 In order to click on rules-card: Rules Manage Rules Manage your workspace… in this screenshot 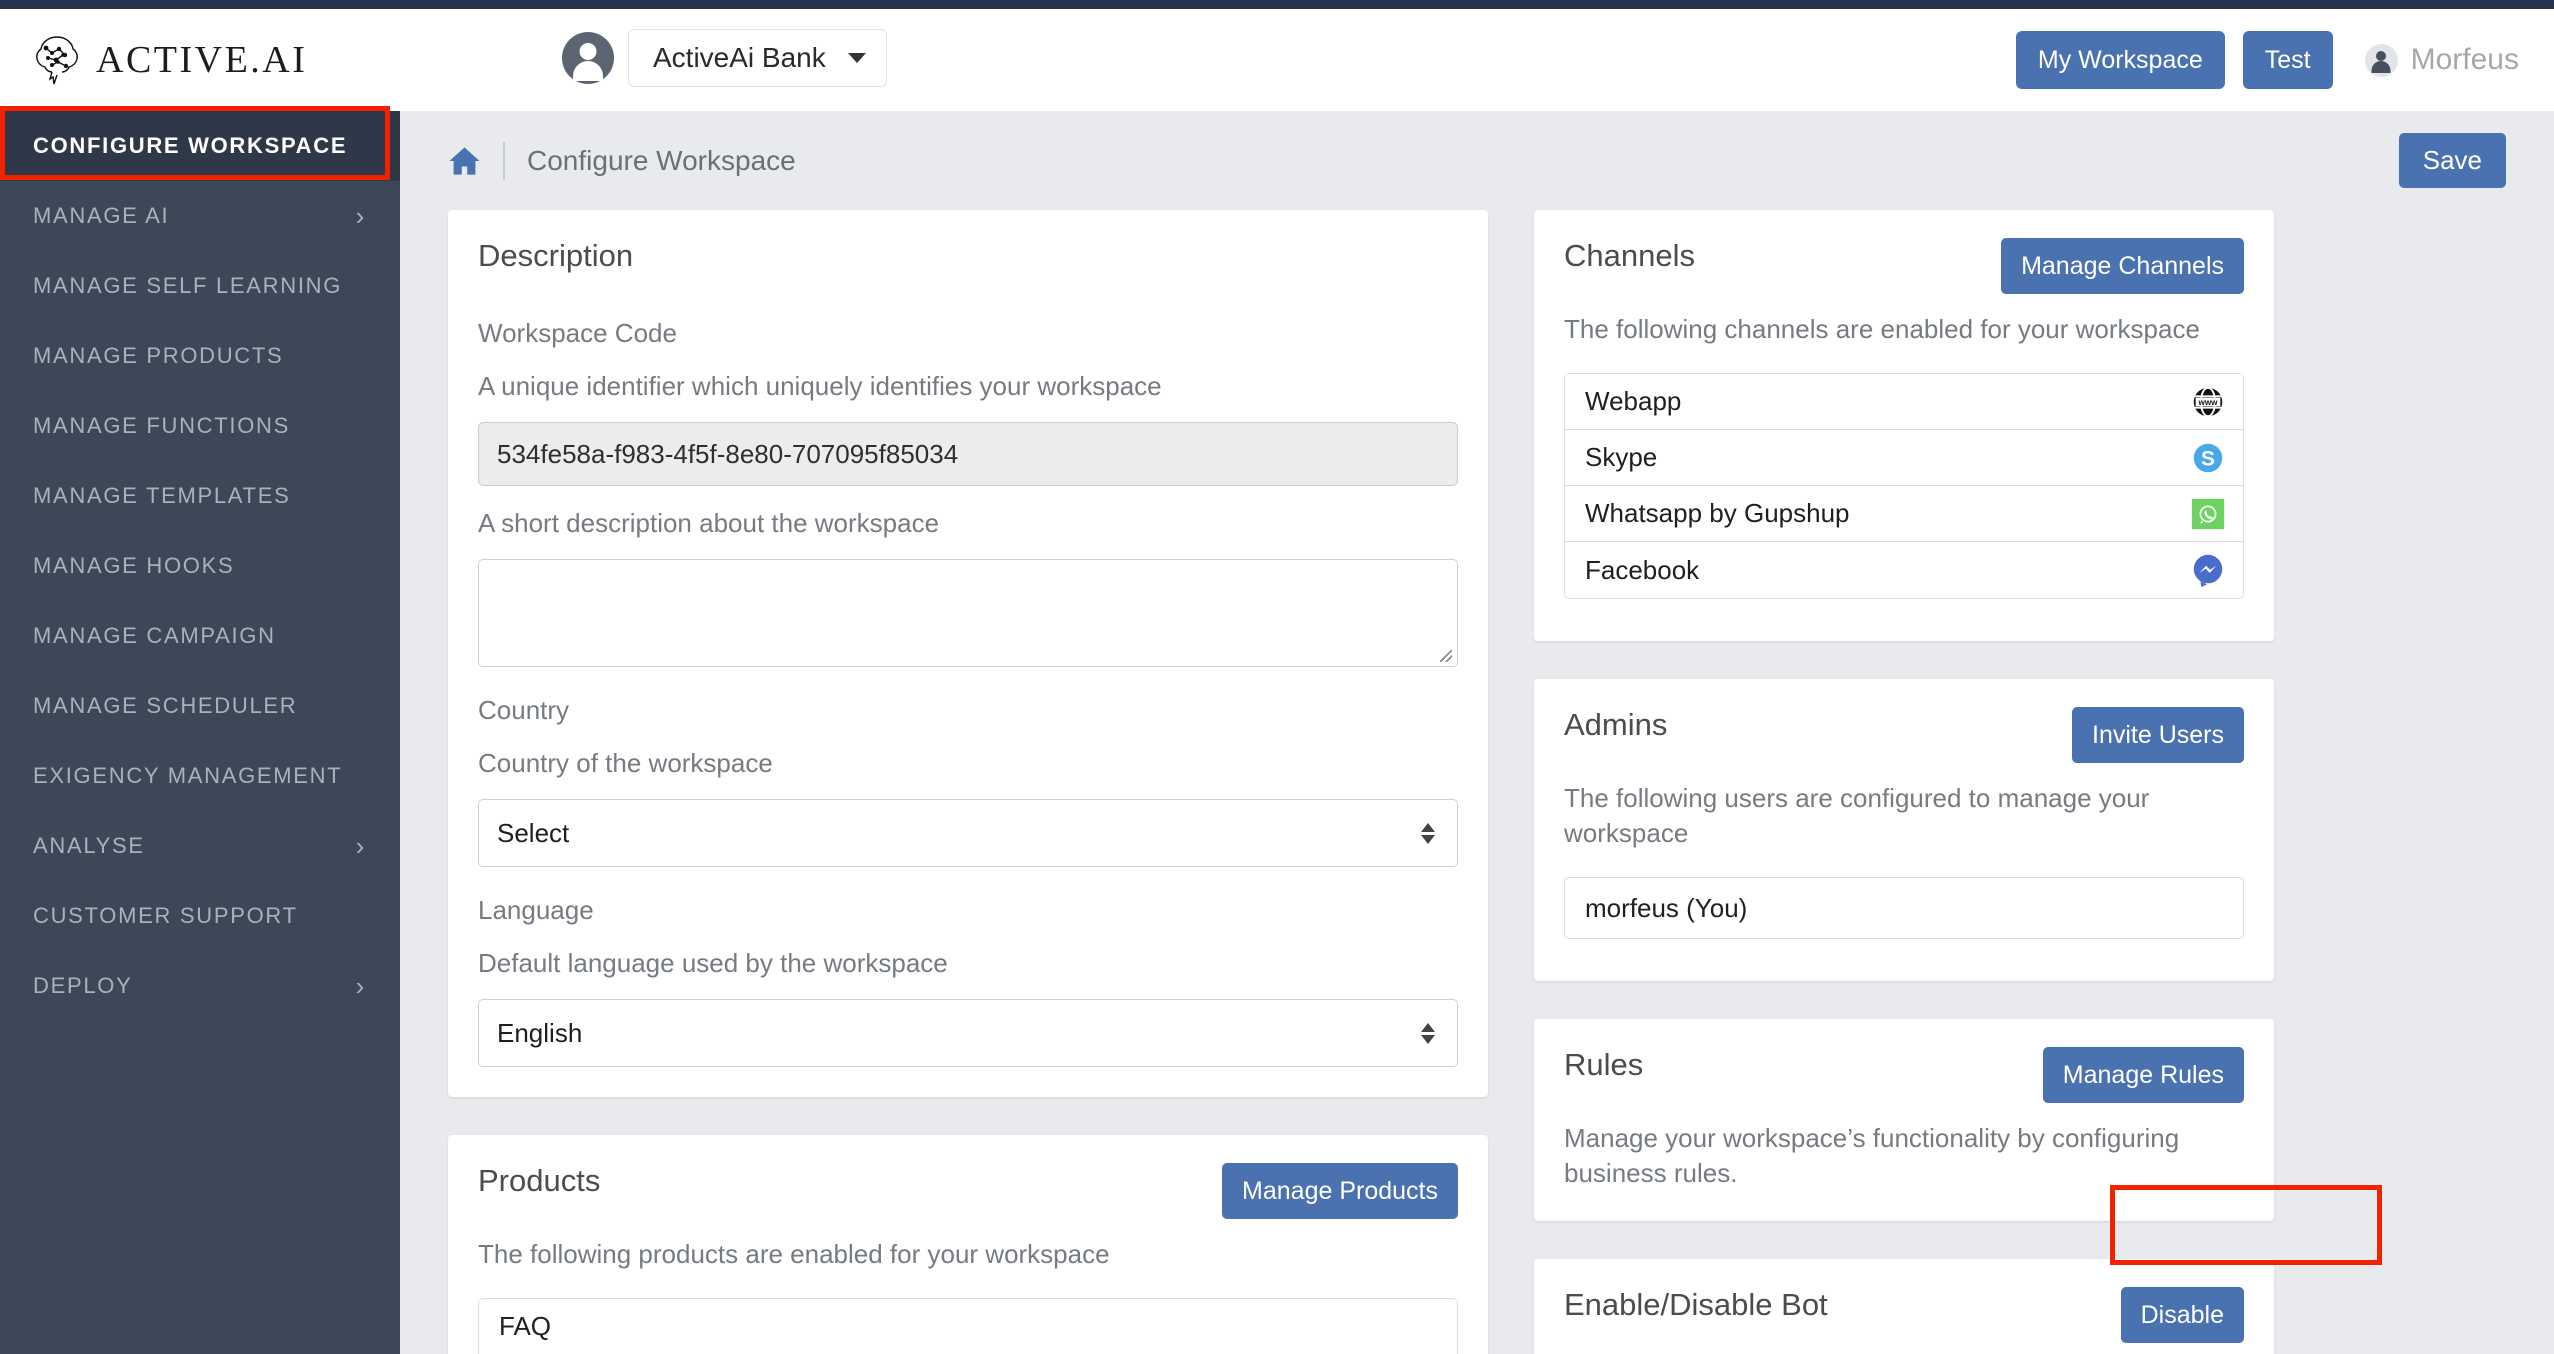, I will do `click(1904, 1120)`.